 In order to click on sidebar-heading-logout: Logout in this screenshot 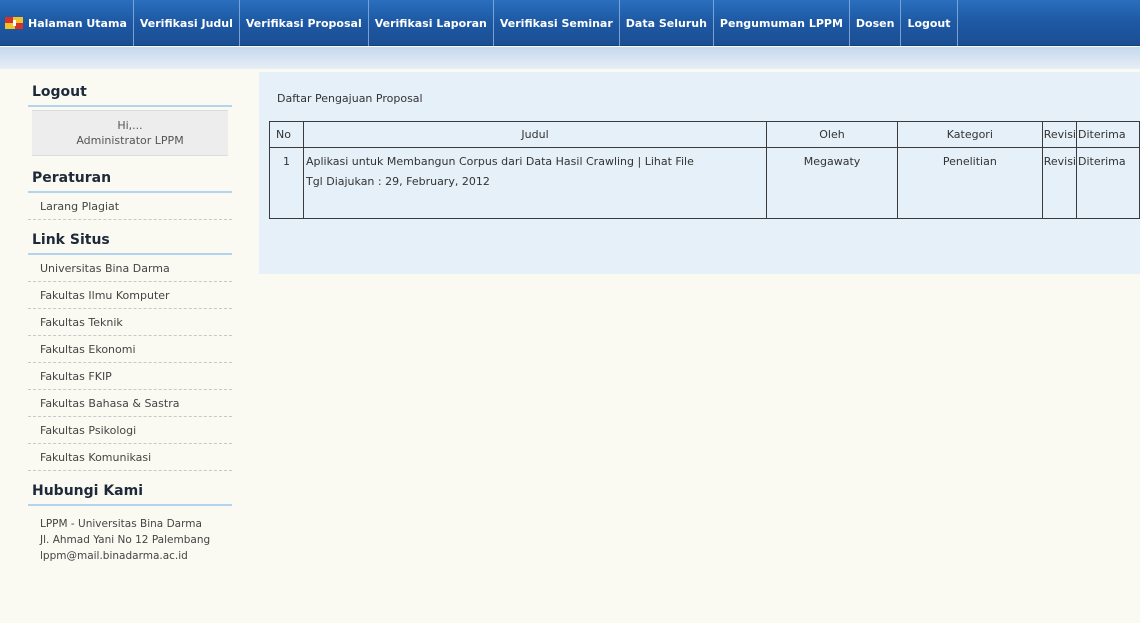, I will do `click(130, 93)`.